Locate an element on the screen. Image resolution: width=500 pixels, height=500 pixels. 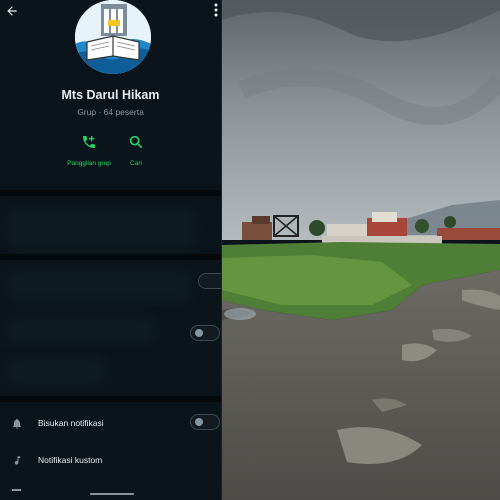
music-note-icon is located at coordinates (17, 460).